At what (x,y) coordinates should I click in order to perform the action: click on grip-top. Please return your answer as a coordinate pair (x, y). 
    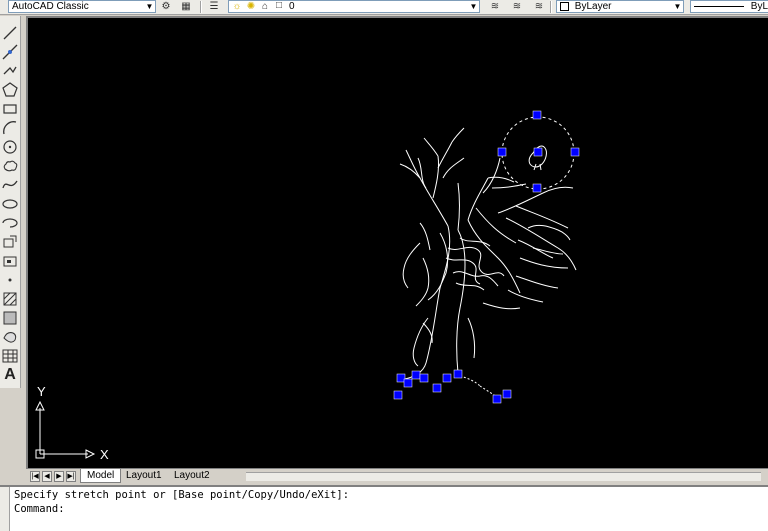
    Looking at the image, I should click on (537, 115).